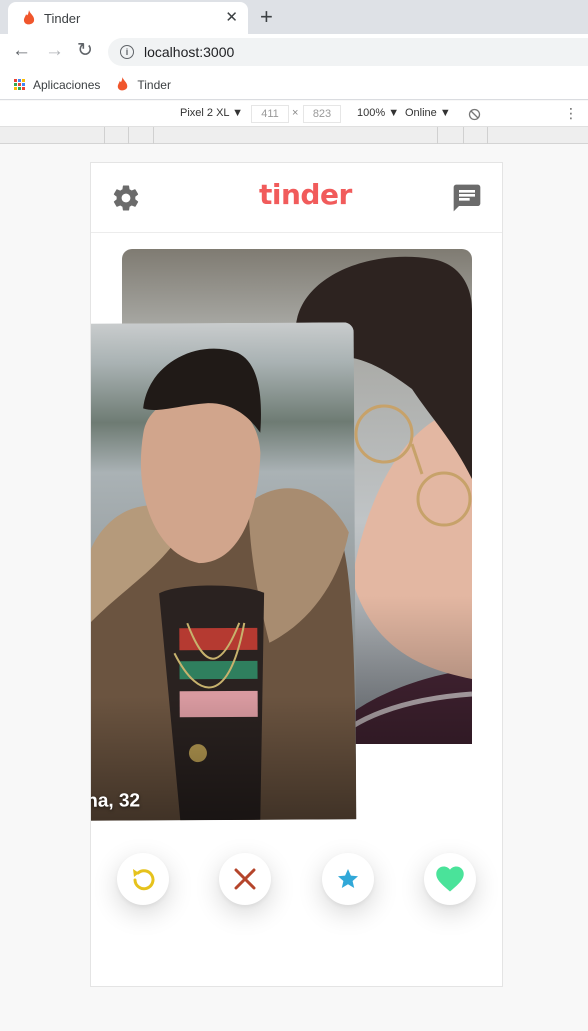  What do you see at coordinates (62, 18) in the screenshot?
I see `tab-title: Tinder` at bounding box center [62, 18].